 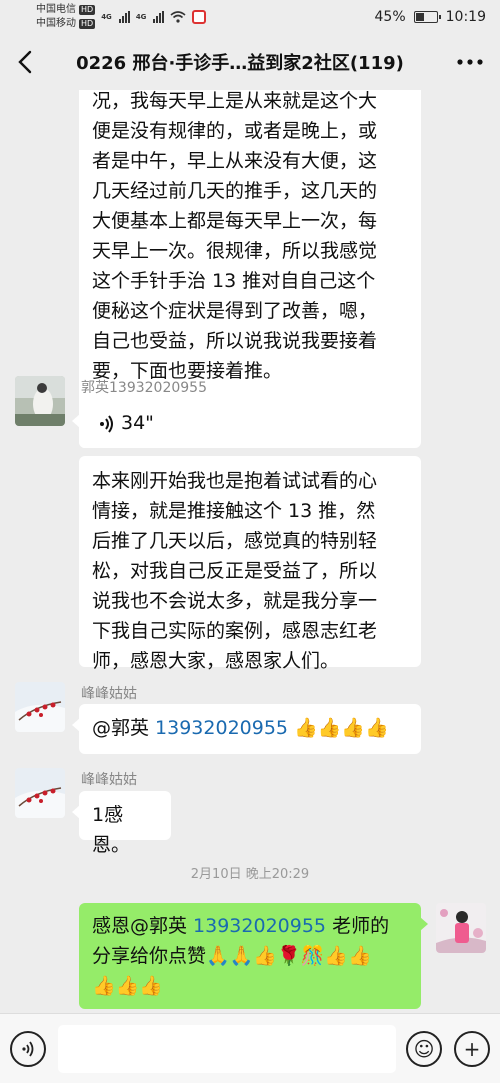 I want to click on message-text-line: 感恩@郭英 13932020955 老师的, so click(x=250, y=926).